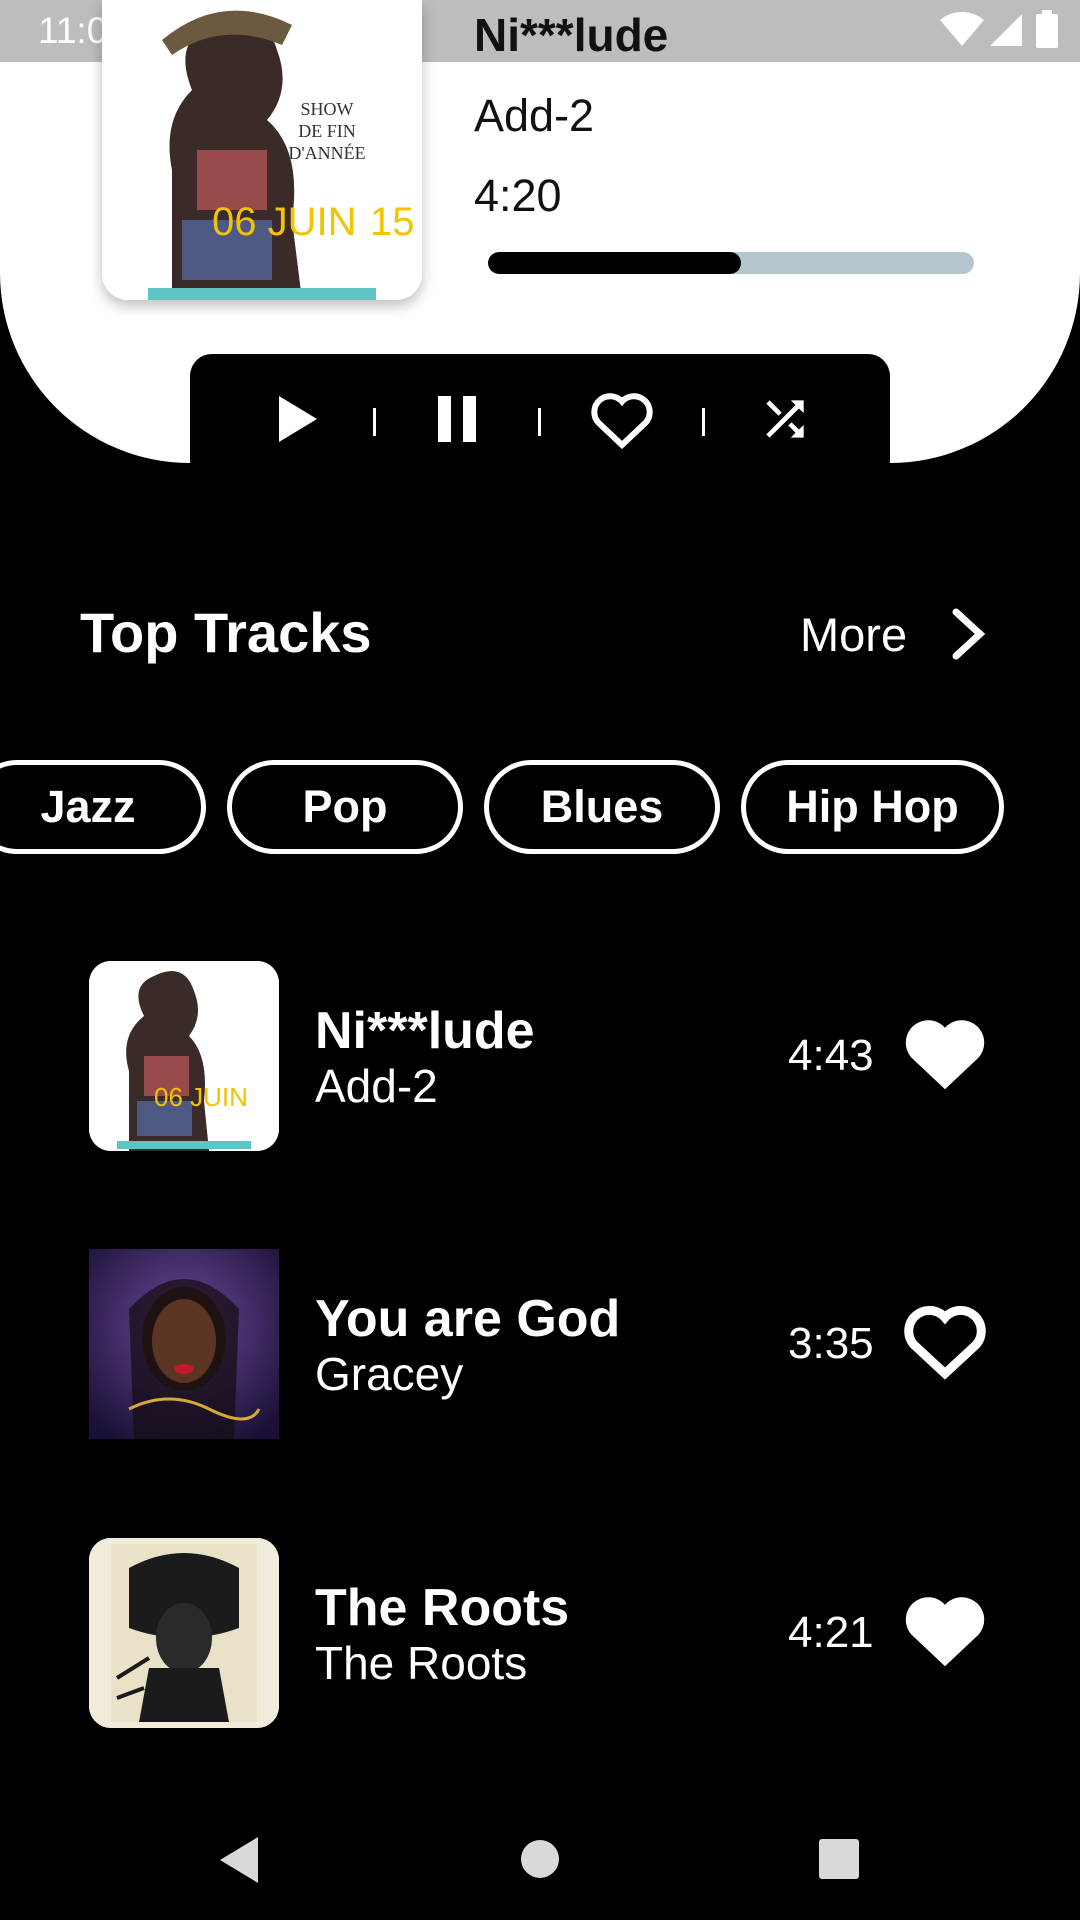 Image resolution: width=1080 pixels, height=1920 pixels. I want to click on now-playing-title: Ni***lude, so click(571, 35).